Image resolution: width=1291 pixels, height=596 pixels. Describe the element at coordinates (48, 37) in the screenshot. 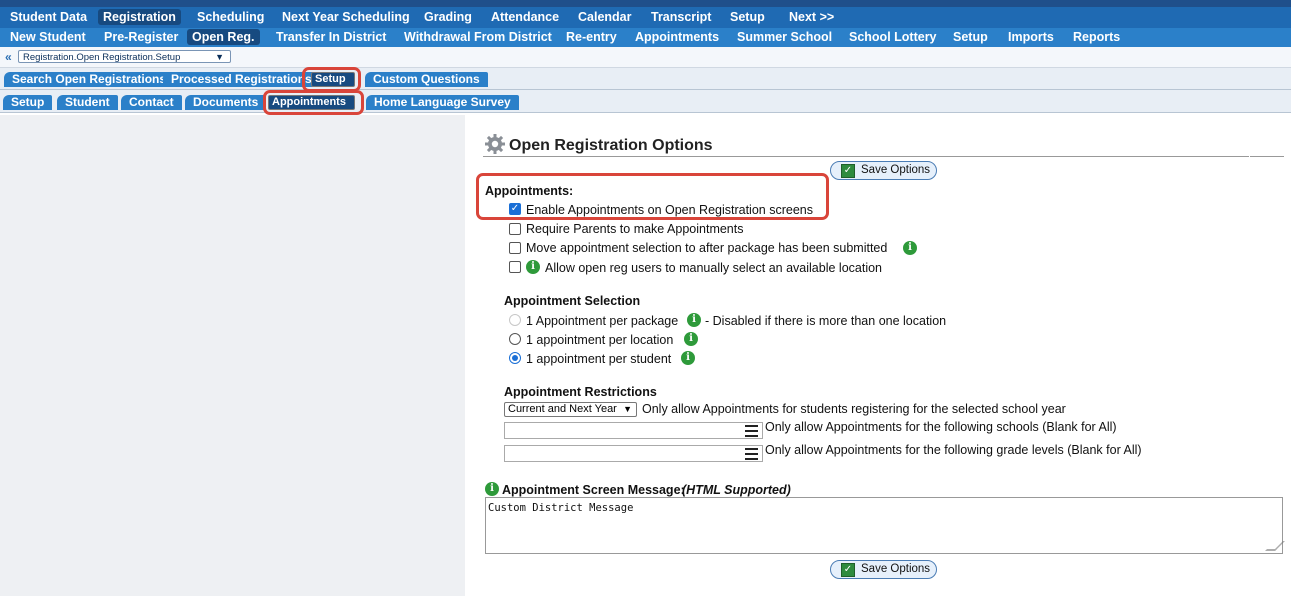

I see `subnav-new-student: New Student` at that location.